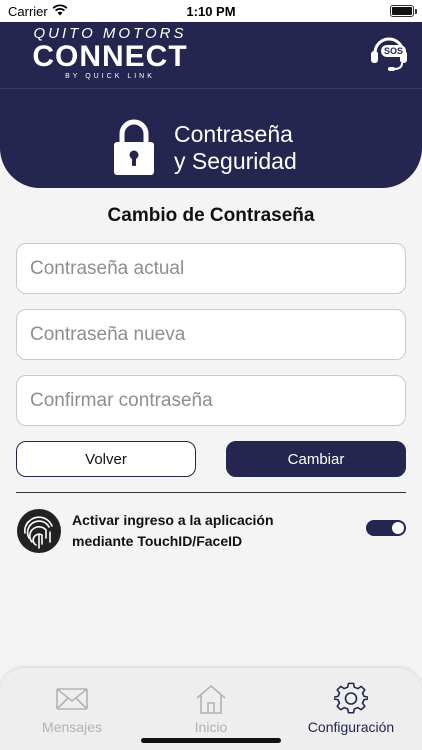  Describe the element at coordinates (211, 334) in the screenshot. I see `new-password-field` at that location.